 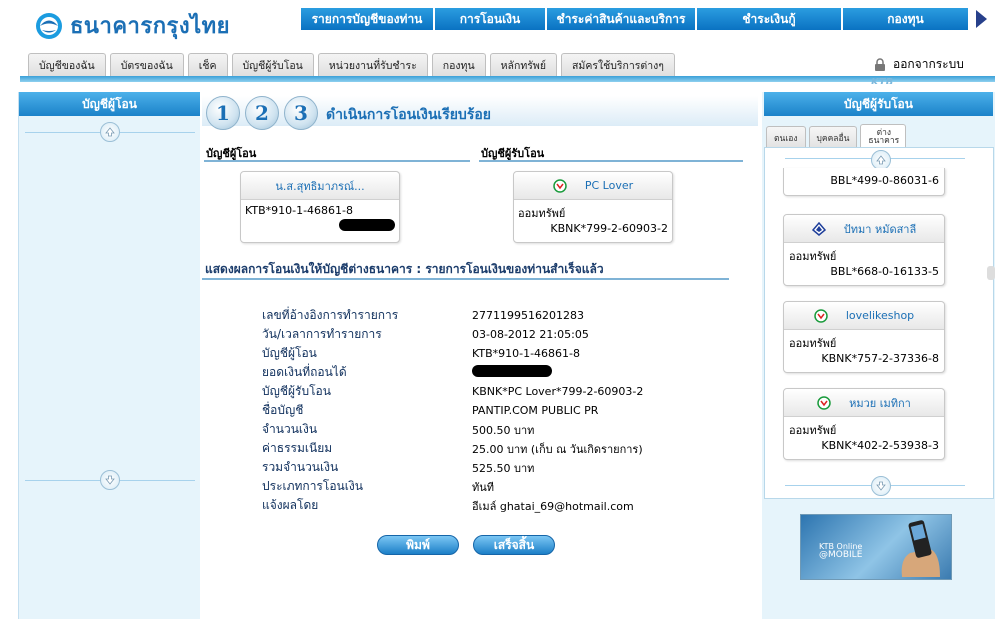 I want to click on tab-other-bank: ต่าง ธนาคาร, so click(x=883, y=136).